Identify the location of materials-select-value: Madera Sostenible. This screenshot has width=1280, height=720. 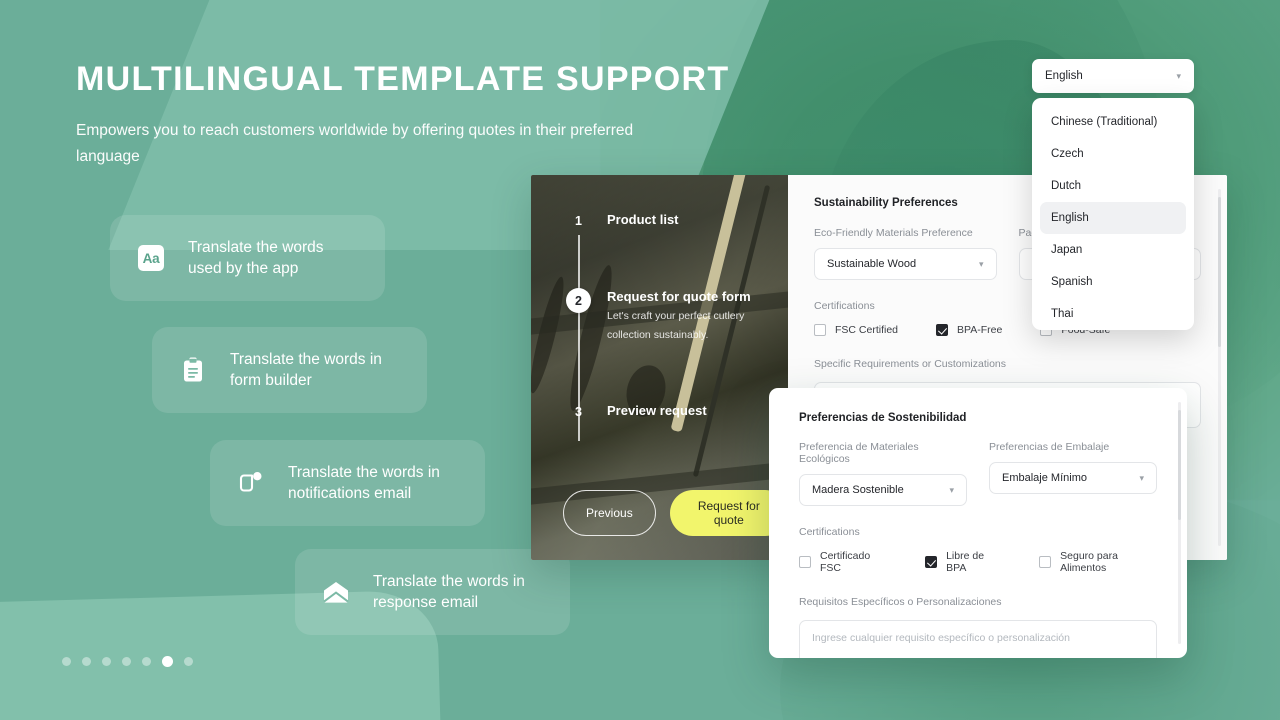
(858, 490).